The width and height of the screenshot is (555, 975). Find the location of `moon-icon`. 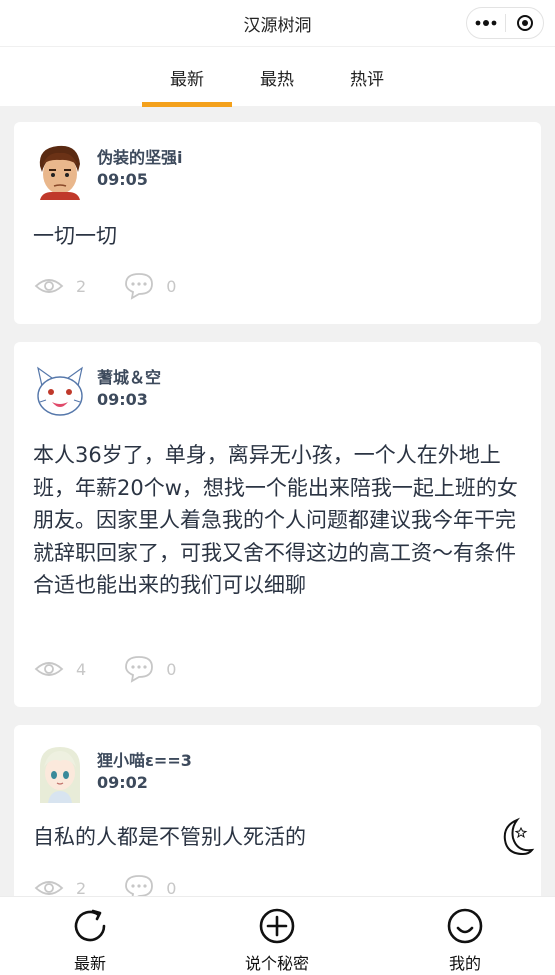

moon-icon is located at coordinates (515, 837).